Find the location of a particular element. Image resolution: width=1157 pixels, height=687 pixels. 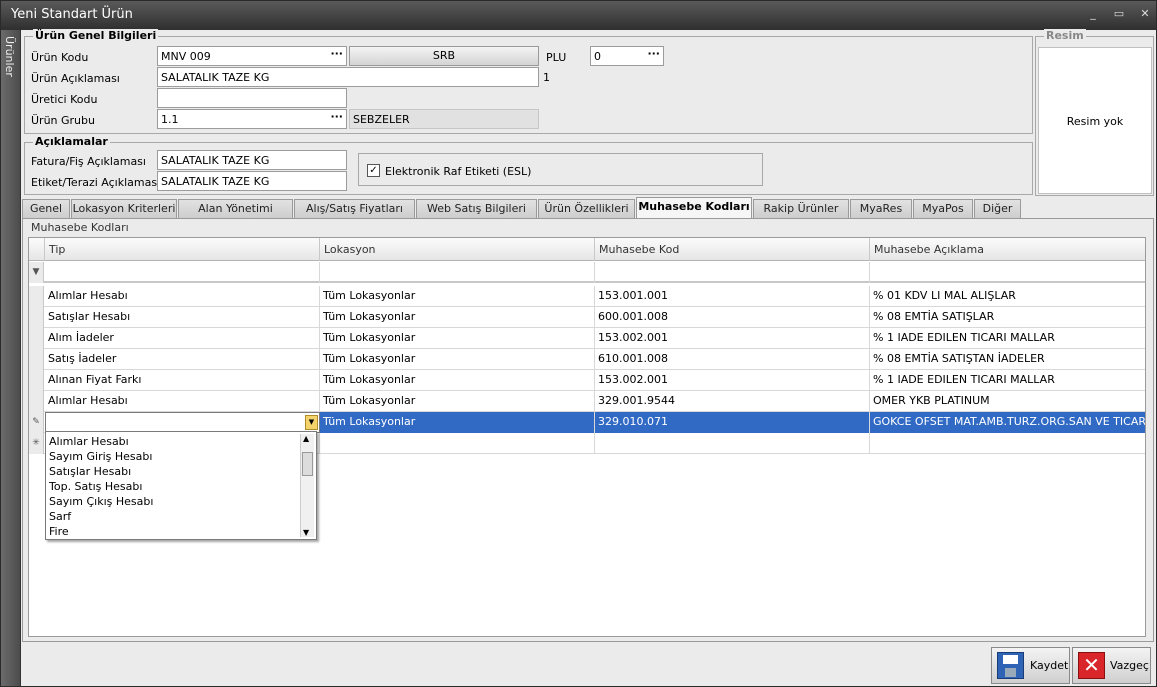

cell-aciklama: OMER YKB PLATINUM is located at coordinates (1007, 401).